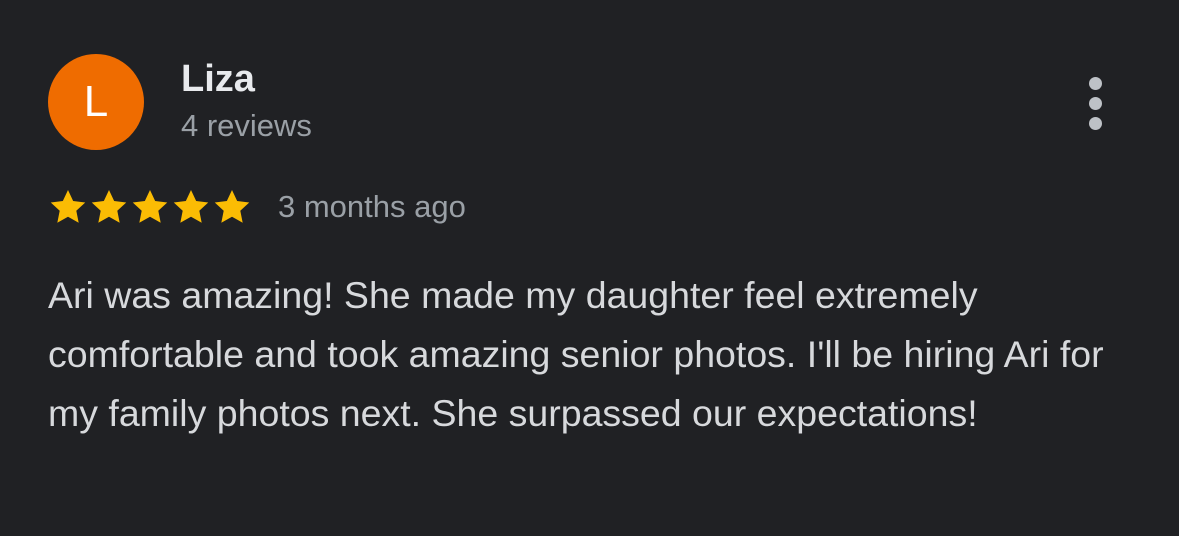  I want to click on more-vertical-icon, so click(1095, 103).